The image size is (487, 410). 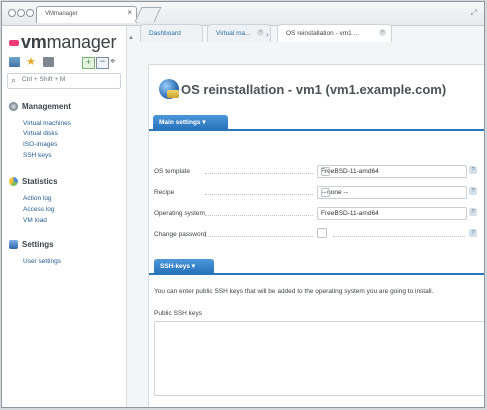 I want to click on os-template-select: FreeBSD-11-amd64 ⌄, so click(x=392, y=171).